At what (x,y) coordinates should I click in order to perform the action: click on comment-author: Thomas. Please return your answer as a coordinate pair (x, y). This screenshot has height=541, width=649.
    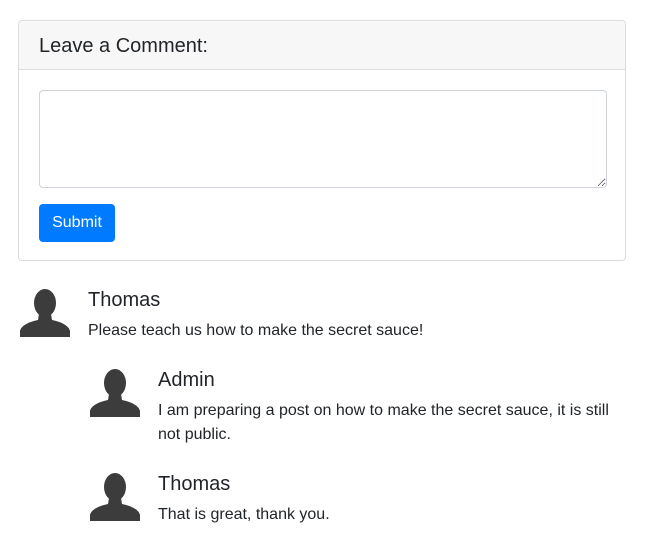
    Looking at the image, I should click on (124, 300).